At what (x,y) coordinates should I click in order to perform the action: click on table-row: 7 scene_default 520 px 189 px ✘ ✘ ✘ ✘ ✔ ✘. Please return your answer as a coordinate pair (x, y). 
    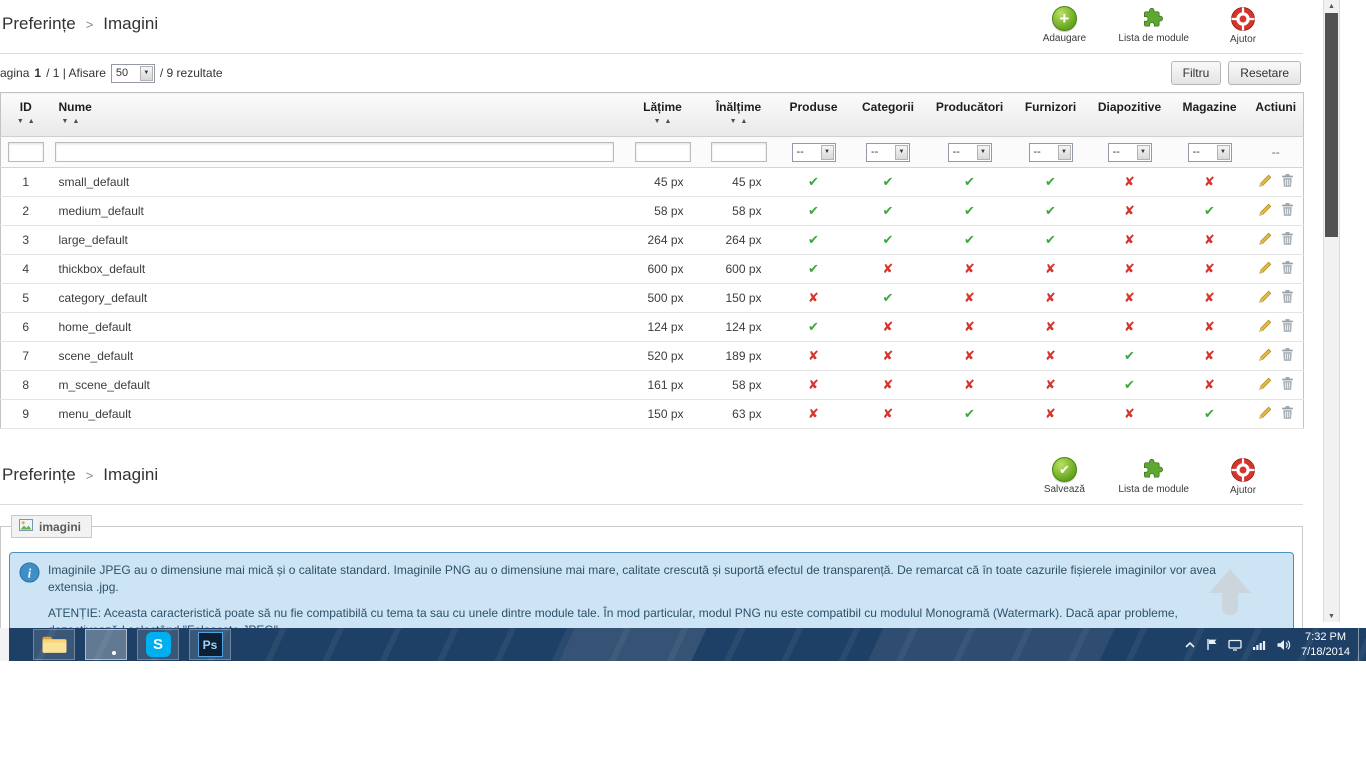
    Looking at the image, I should click on (652, 356).